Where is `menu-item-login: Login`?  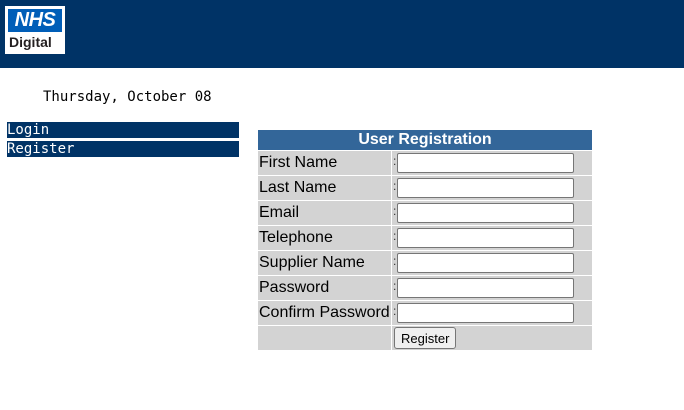 menu-item-login: Login is located at coordinates (123, 130).